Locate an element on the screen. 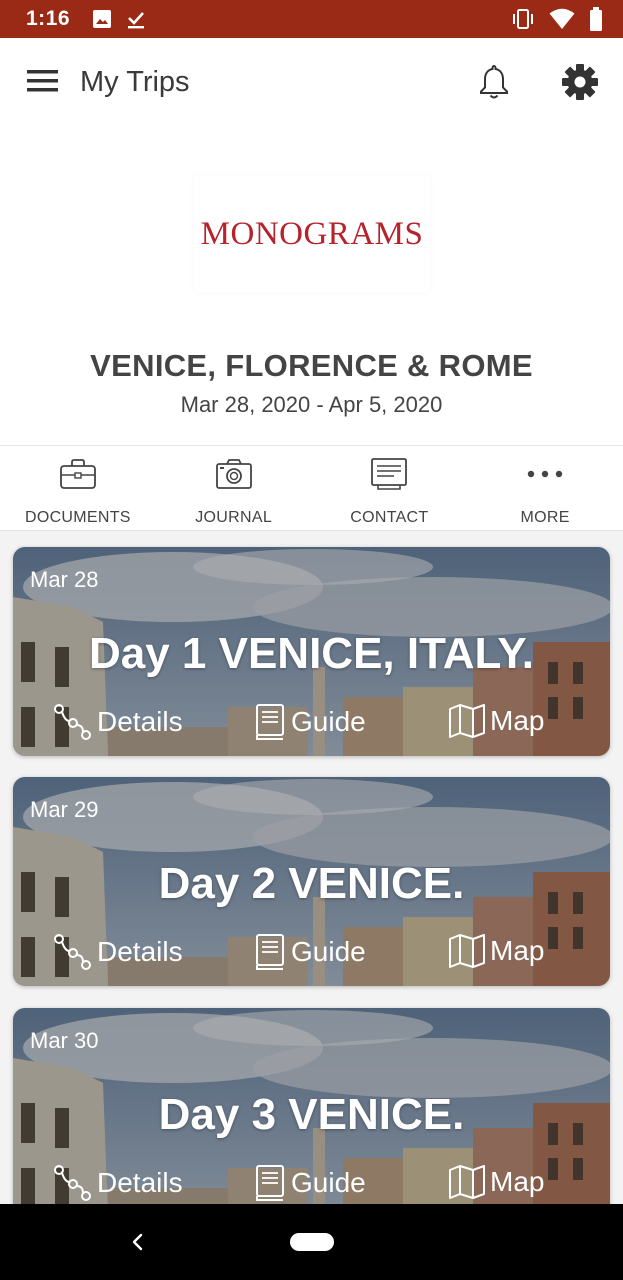 The width and height of the screenshot is (623, 1280). gear-icon is located at coordinates (580, 82).